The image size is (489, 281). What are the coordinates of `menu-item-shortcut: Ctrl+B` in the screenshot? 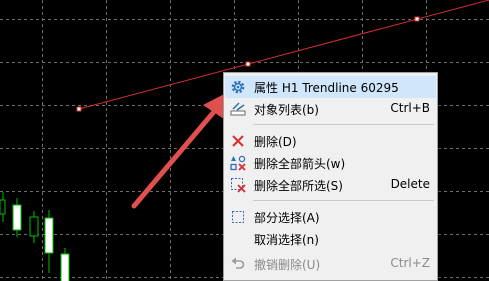 It's located at (410, 108).